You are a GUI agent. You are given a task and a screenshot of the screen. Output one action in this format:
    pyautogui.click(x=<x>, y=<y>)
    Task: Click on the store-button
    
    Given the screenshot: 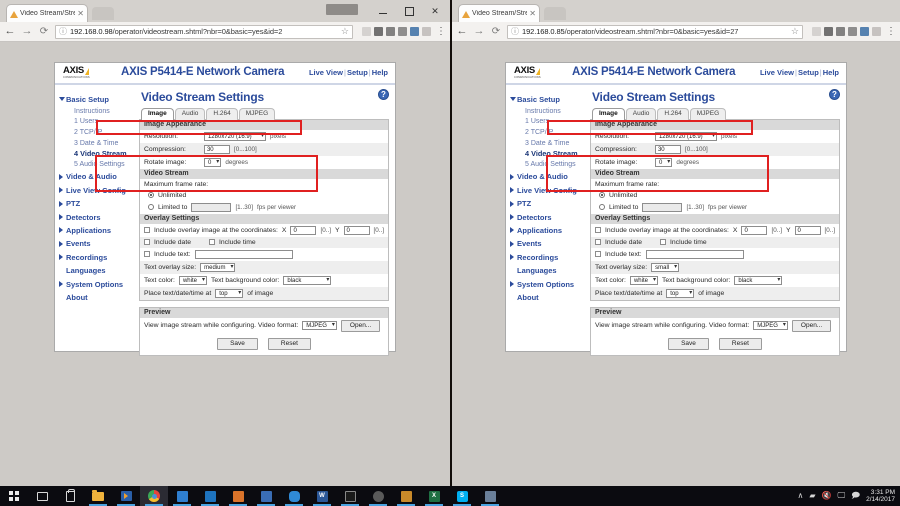 What is the action you would take?
    pyautogui.click(x=70, y=496)
    